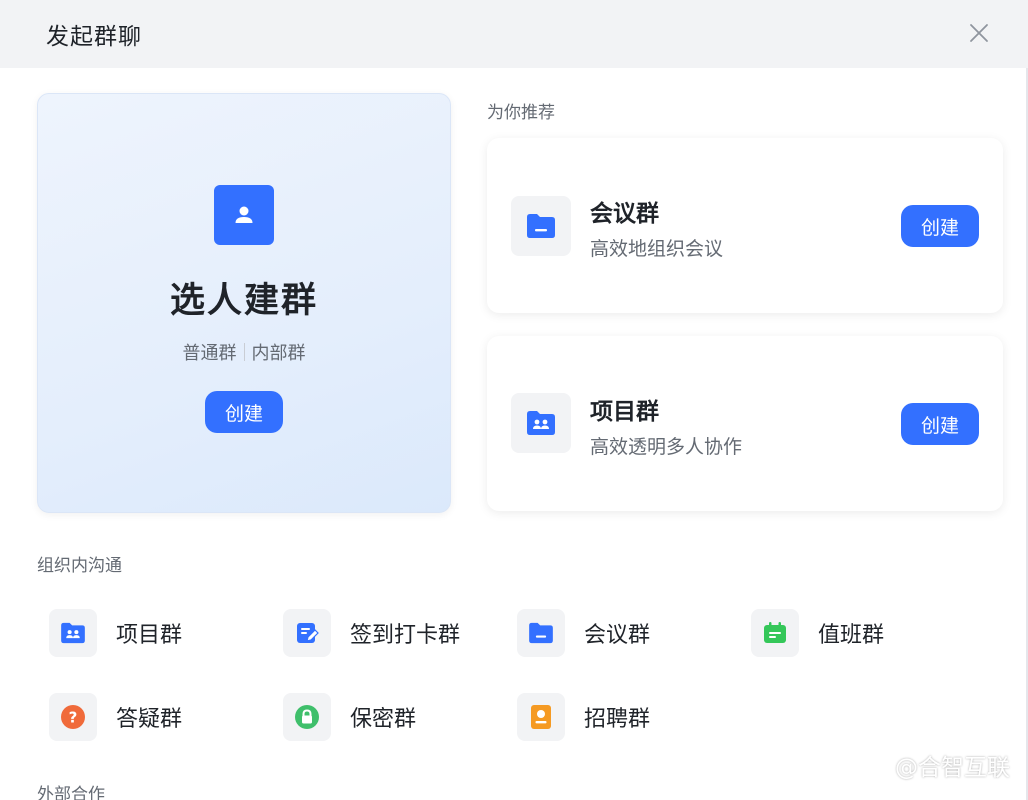 The width and height of the screenshot is (1028, 800). Describe the element at coordinates (209, 353) in the screenshot. I see `group-type-normal: 普通群` at that location.